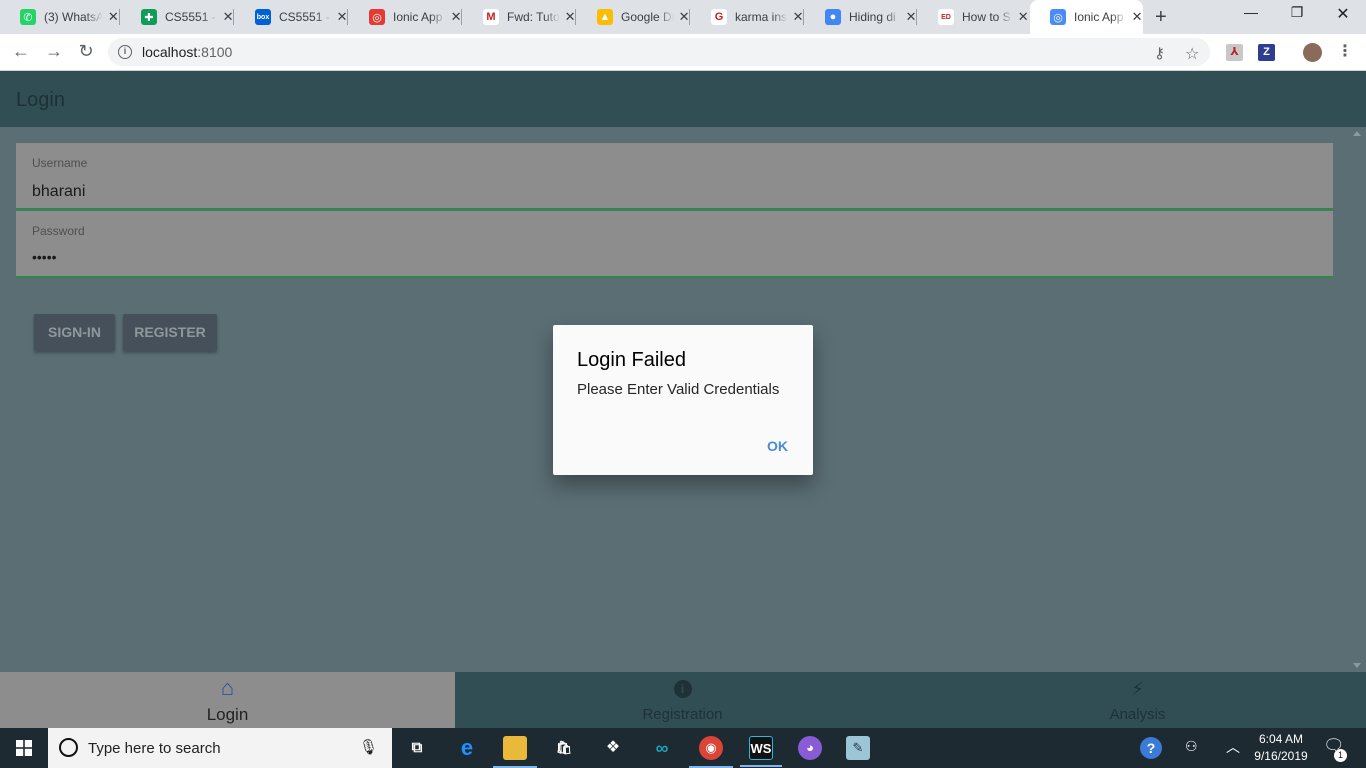 The width and height of the screenshot is (1366, 768). I want to click on ionic-blue-icon: ◎, so click(1058, 17).